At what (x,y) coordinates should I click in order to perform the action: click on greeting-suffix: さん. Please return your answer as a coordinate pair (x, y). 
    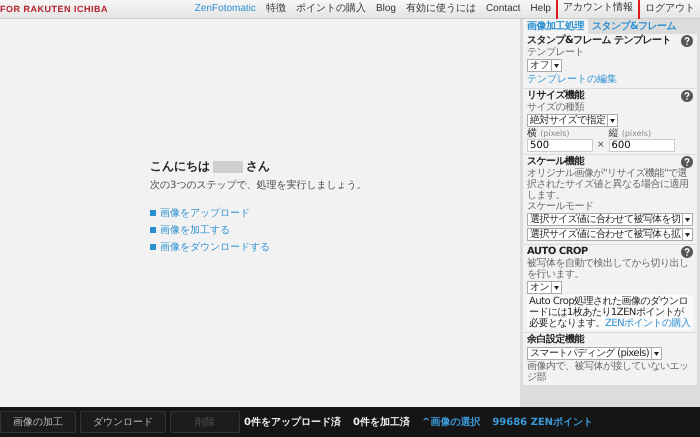
    Looking at the image, I should click on (258, 166).